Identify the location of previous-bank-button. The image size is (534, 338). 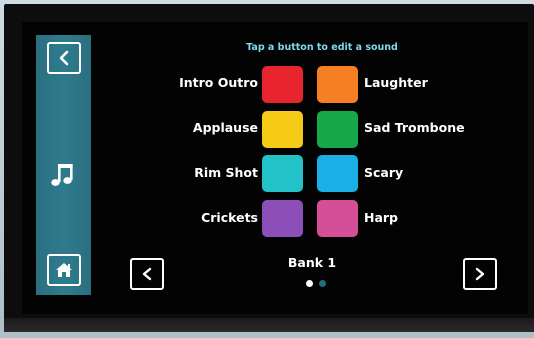
(147, 274).